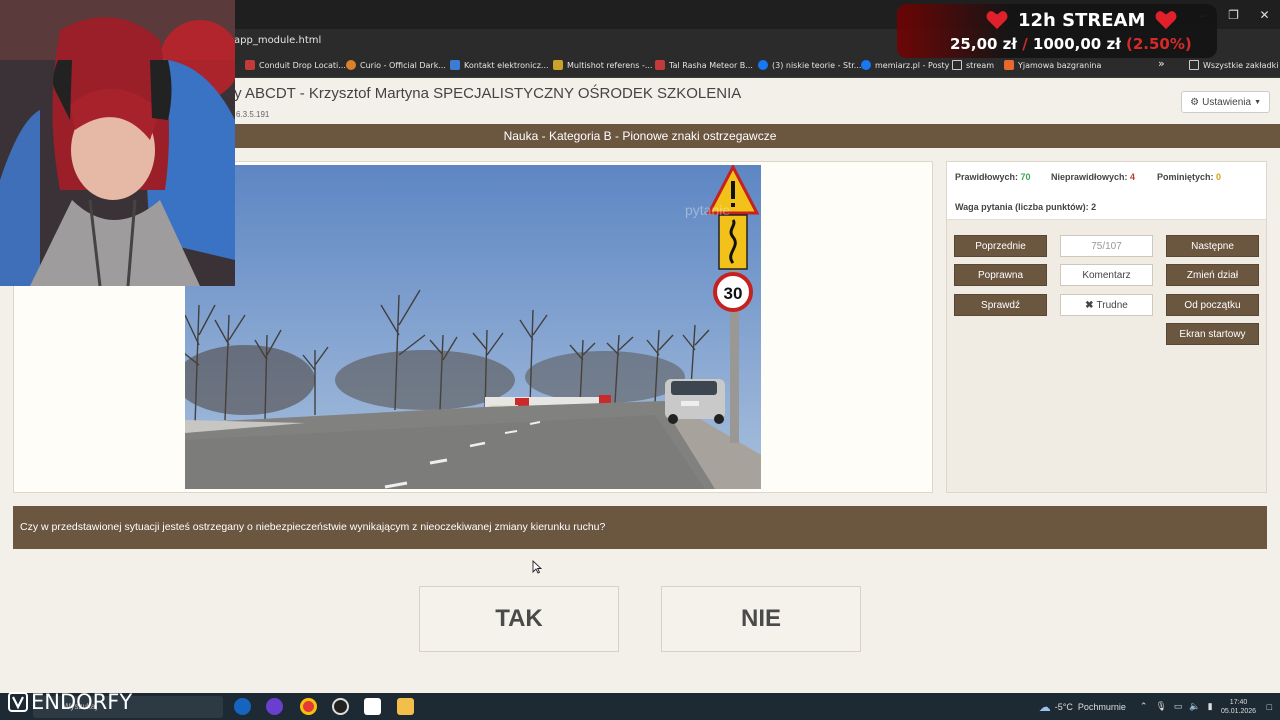  What do you see at coordinates (1212, 275) in the screenshot?
I see `change-section-button: Zmień dział` at bounding box center [1212, 275].